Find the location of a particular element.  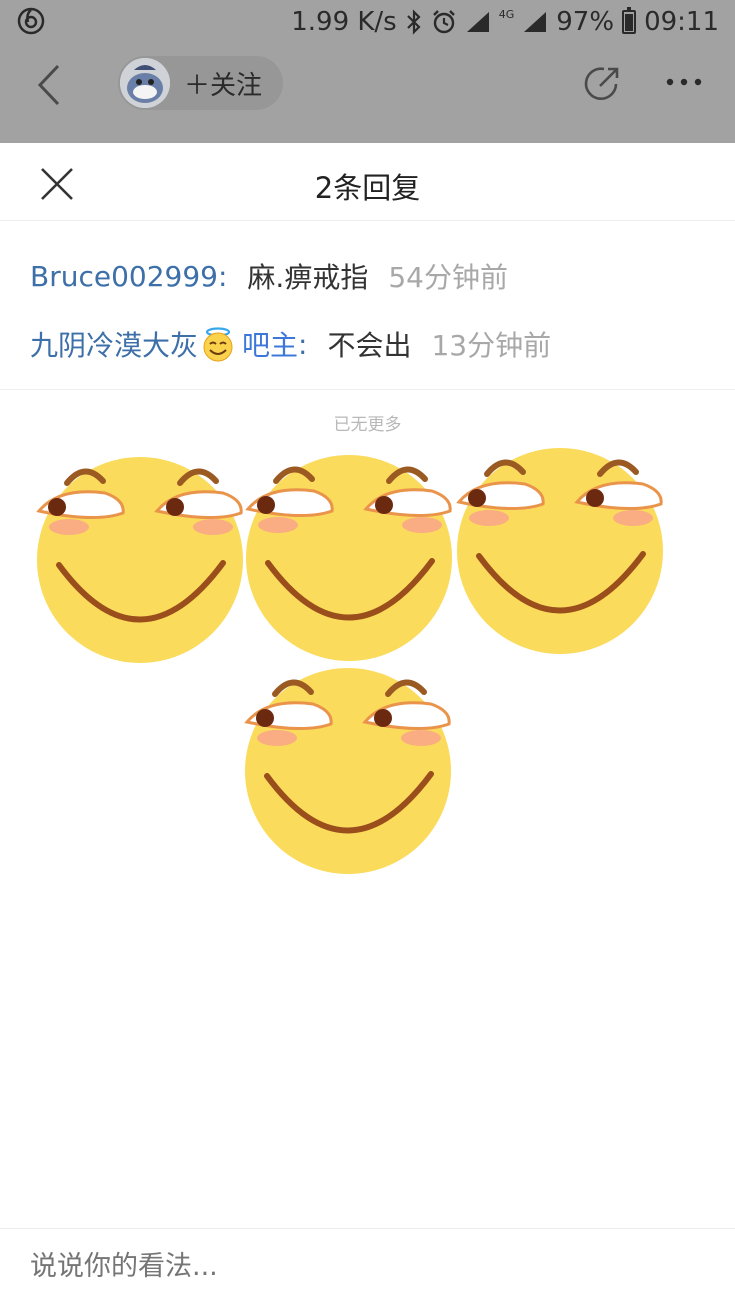

battery-percent: 97% is located at coordinates (585, 22).